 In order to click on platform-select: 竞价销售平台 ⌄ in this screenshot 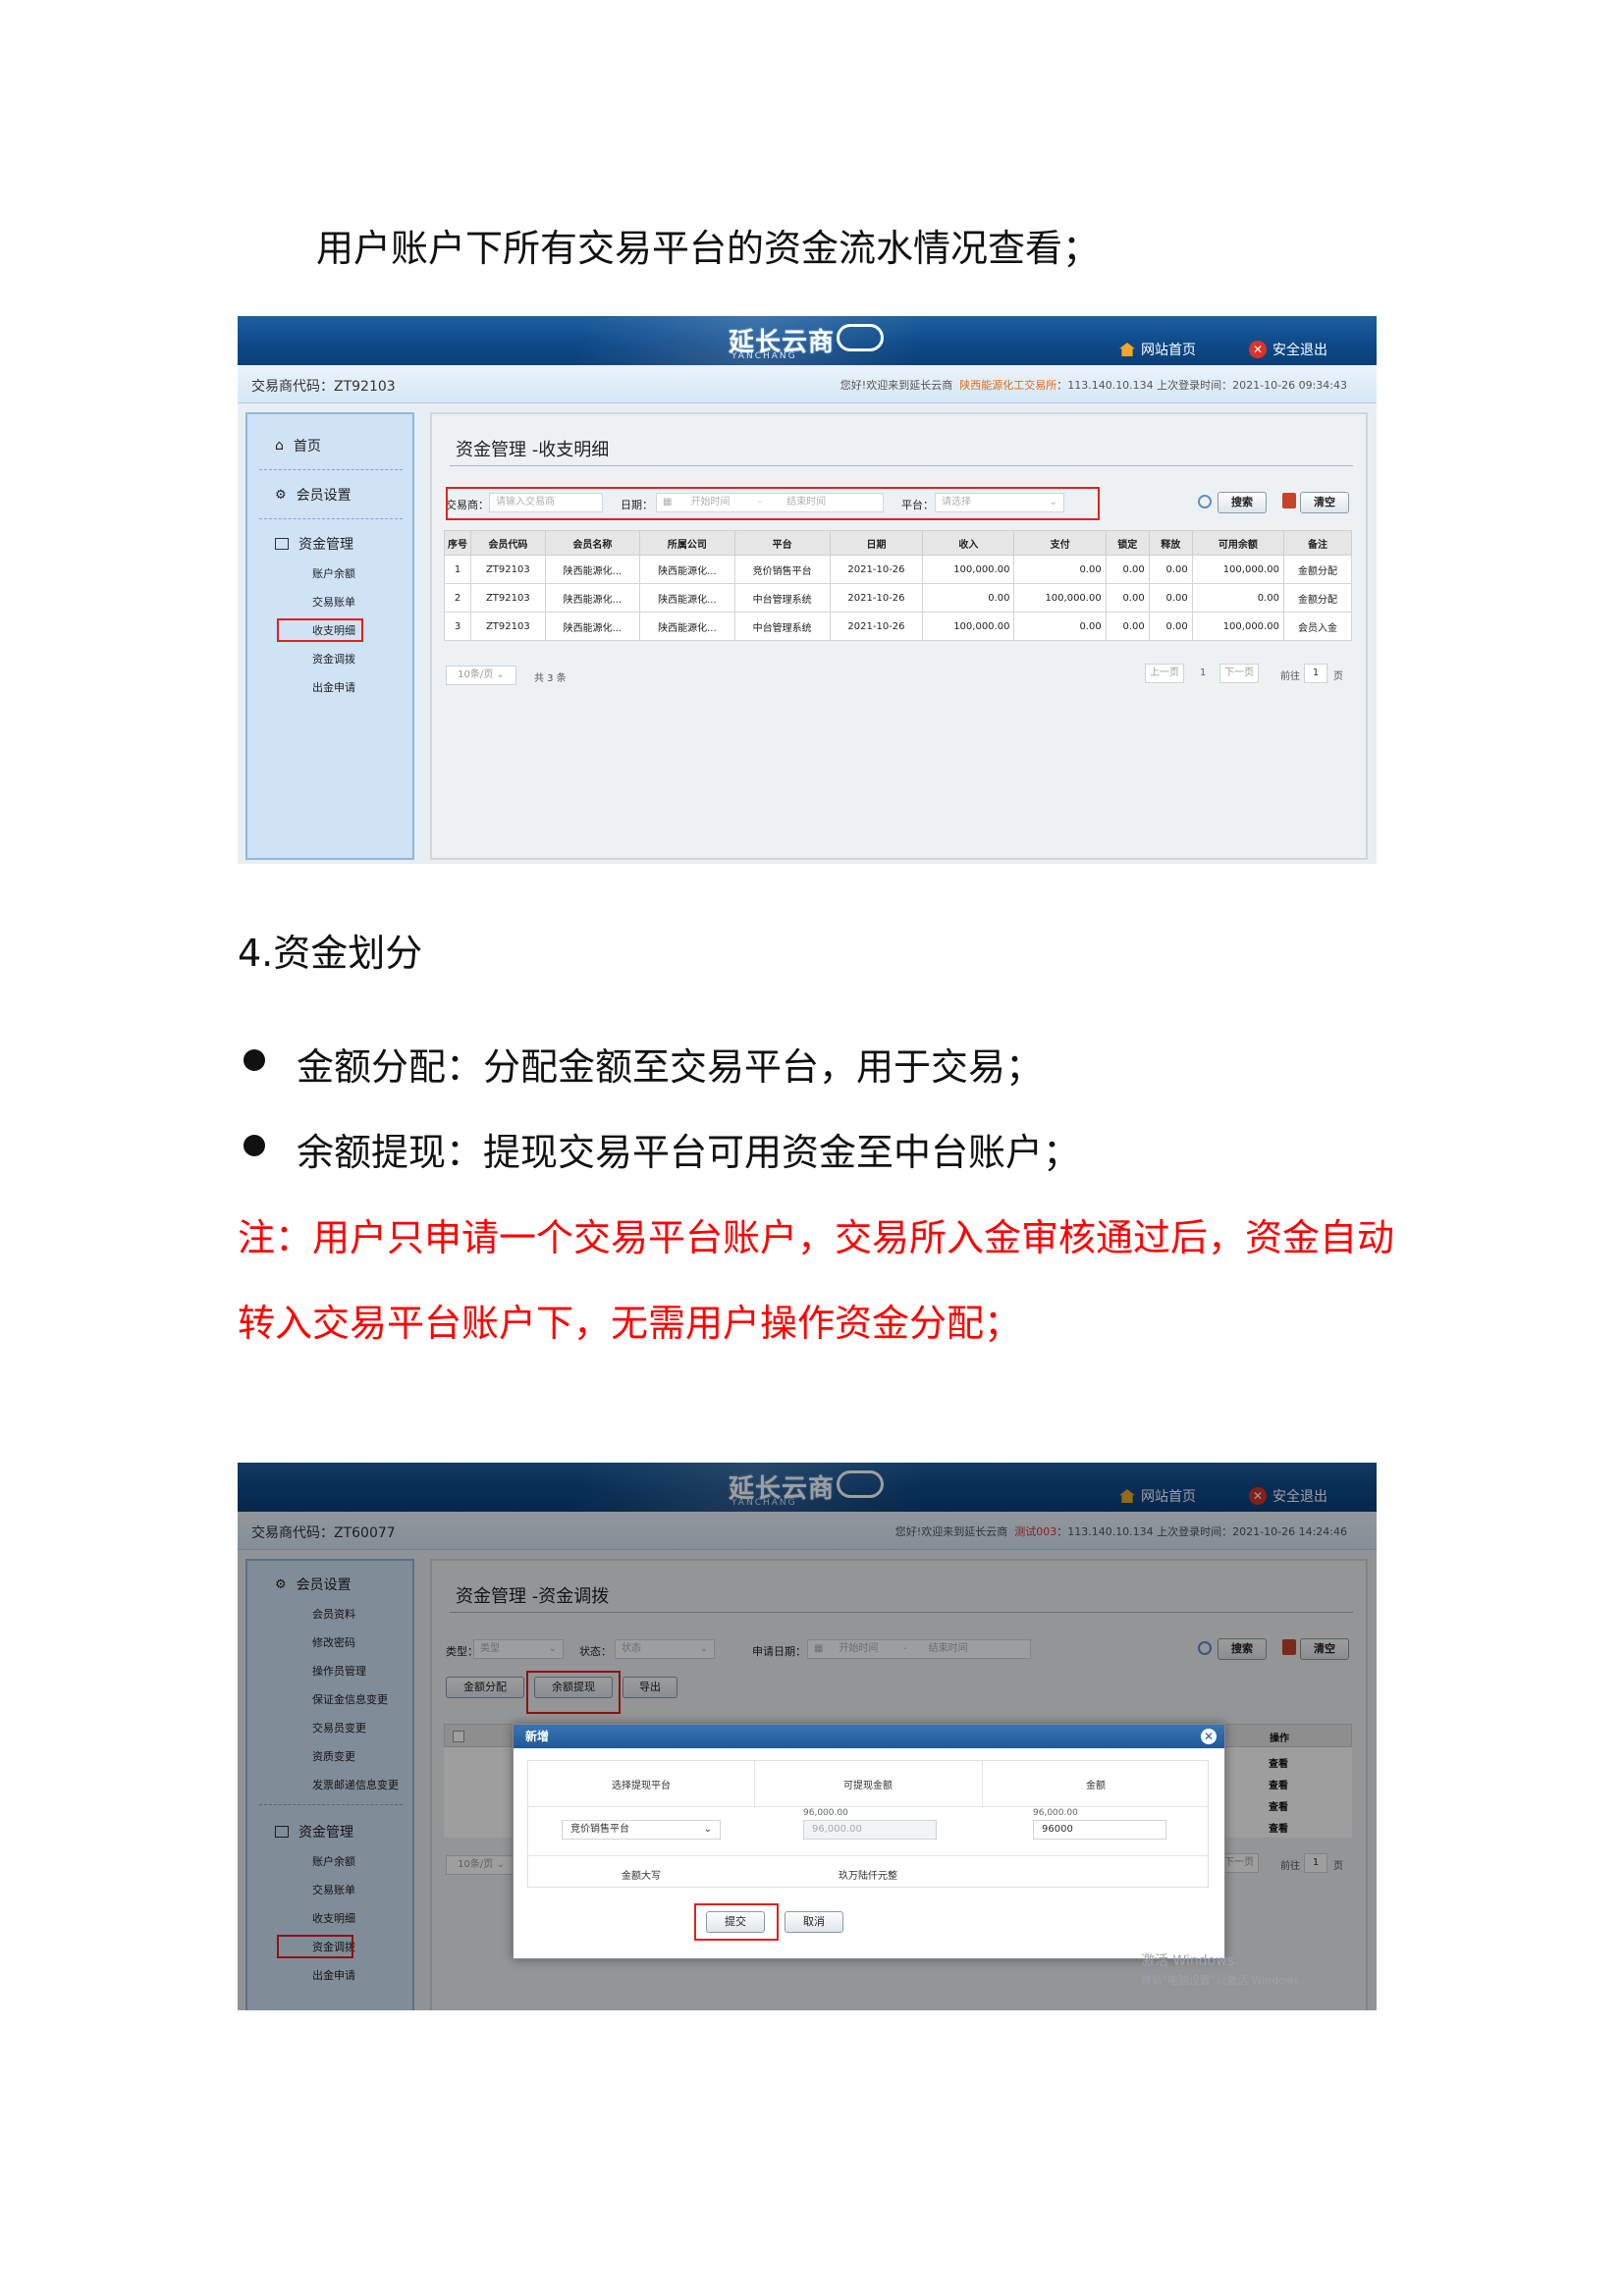, I will do `click(641, 1830)`.